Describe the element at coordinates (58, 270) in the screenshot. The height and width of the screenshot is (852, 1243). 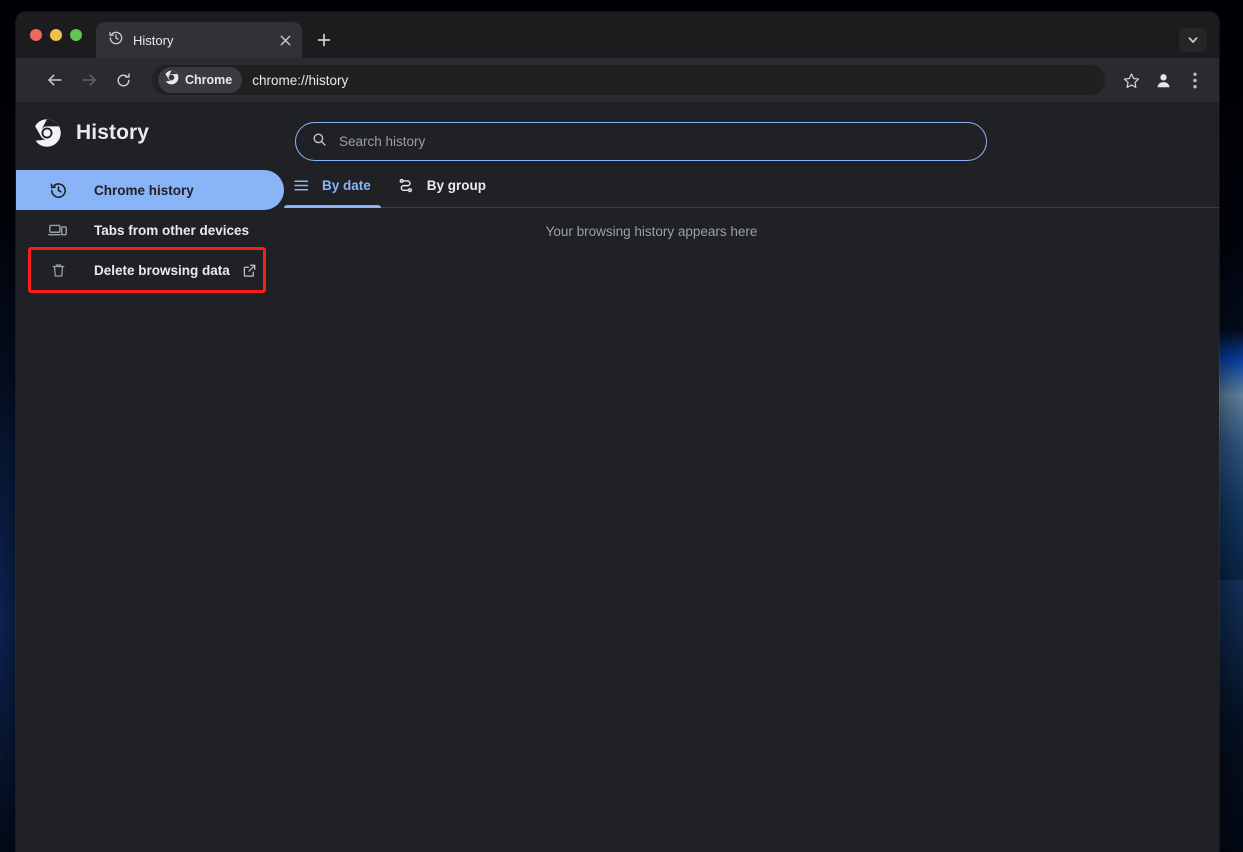
I see `trash-icon` at that location.